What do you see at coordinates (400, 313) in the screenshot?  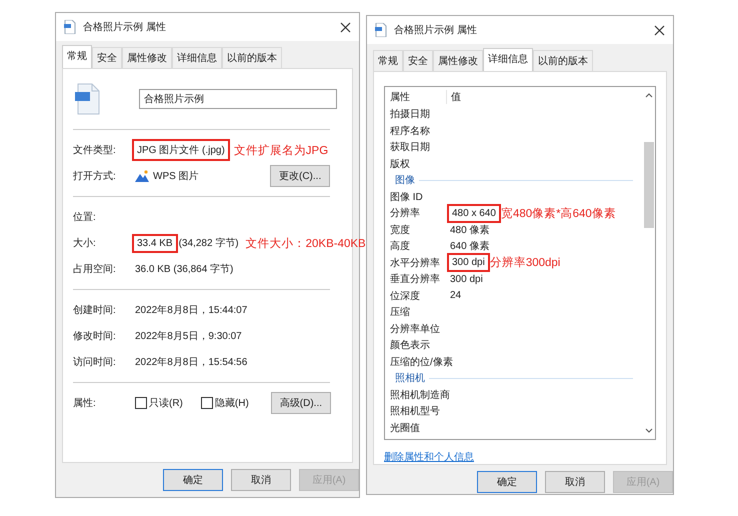 I see `property-name: 压缩` at bounding box center [400, 313].